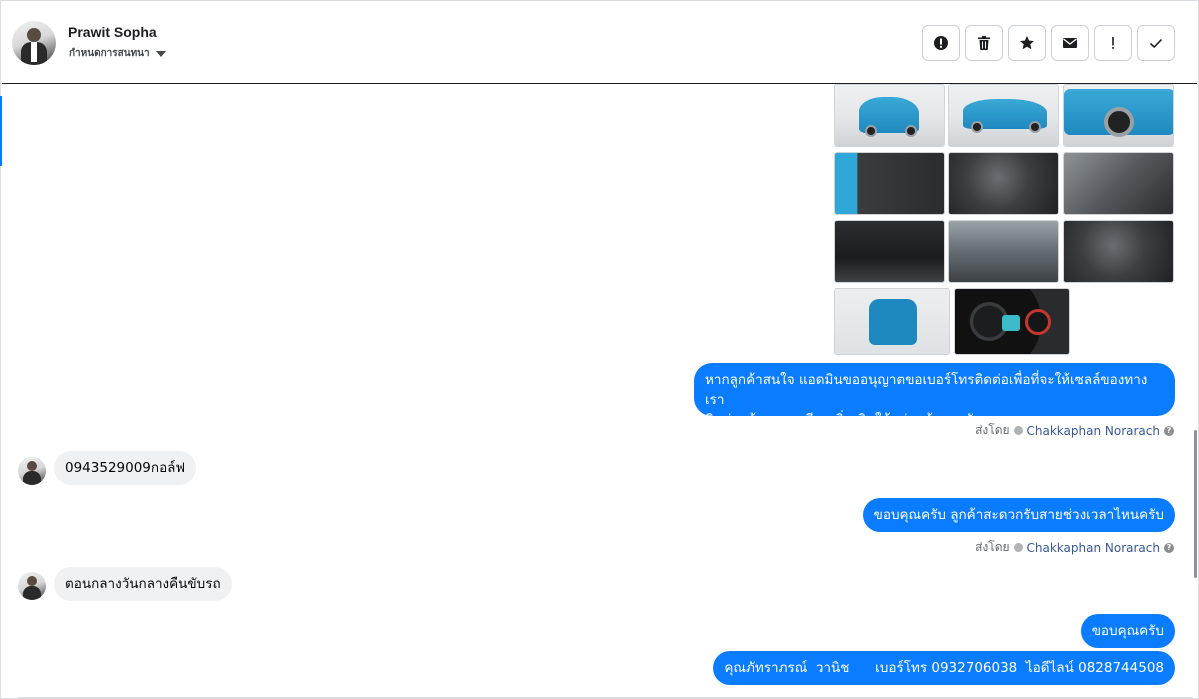 The height and width of the screenshot is (699, 1199). I want to click on star-icon, so click(1027, 43).